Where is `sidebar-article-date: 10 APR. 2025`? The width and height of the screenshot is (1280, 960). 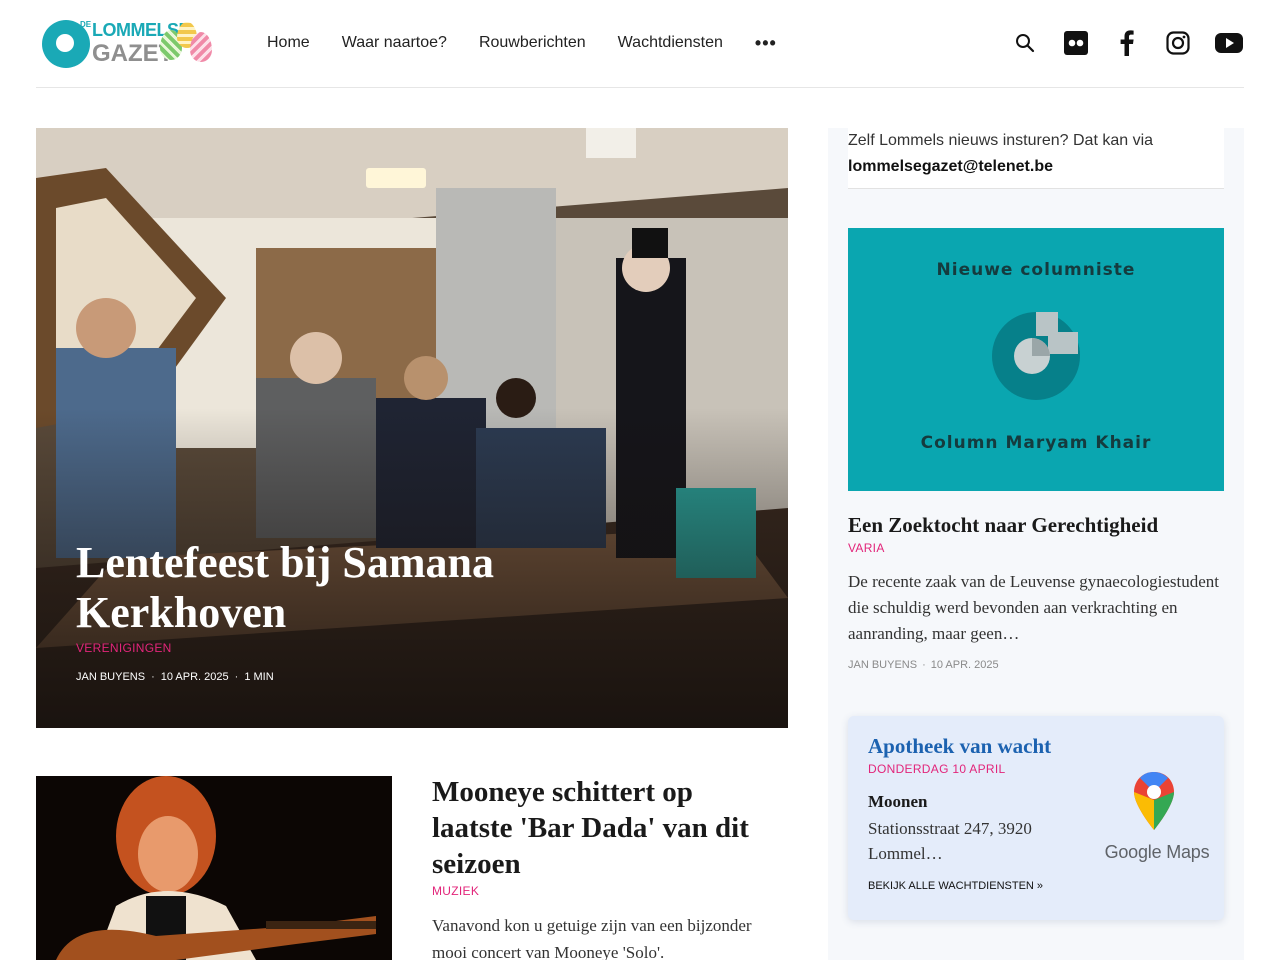
sidebar-article-date: 10 APR. 2025 is located at coordinates (964, 665).